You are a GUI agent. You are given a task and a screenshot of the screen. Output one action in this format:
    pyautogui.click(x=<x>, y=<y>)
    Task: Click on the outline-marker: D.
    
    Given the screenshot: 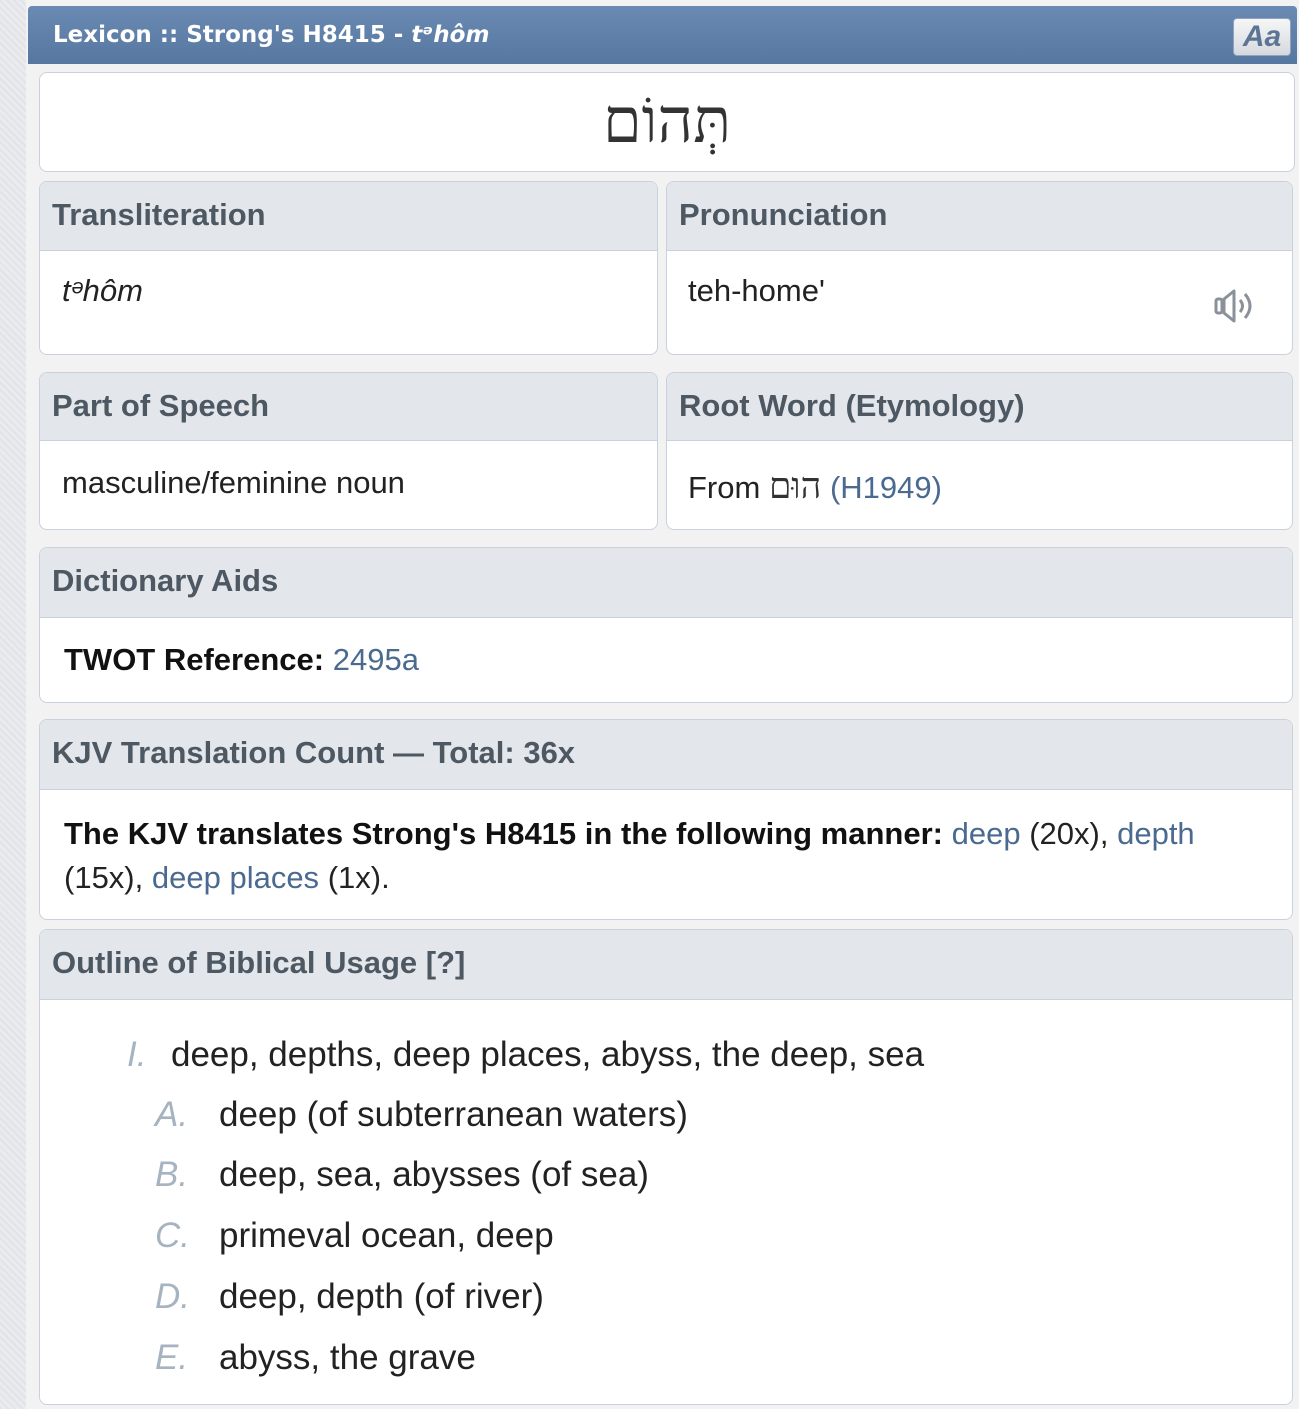 What is the action you would take?
    pyautogui.click(x=172, y=1296)
    